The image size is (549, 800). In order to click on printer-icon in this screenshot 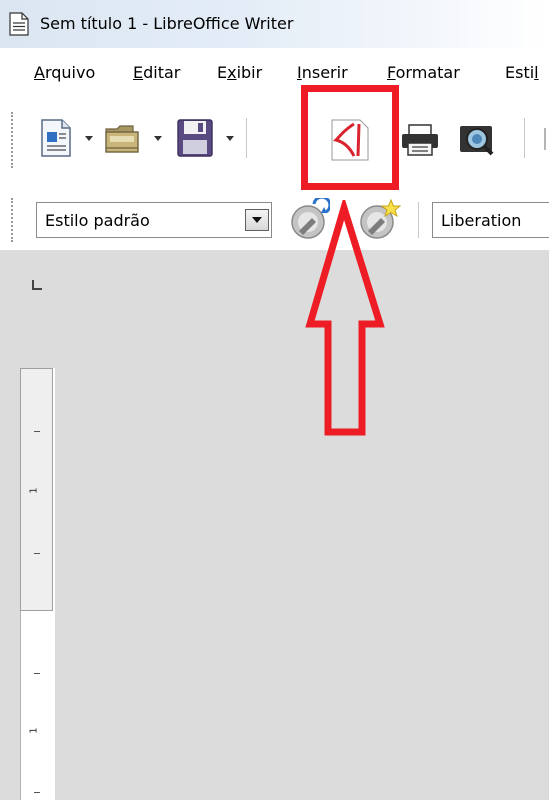, I will do `click(420, 140)`.